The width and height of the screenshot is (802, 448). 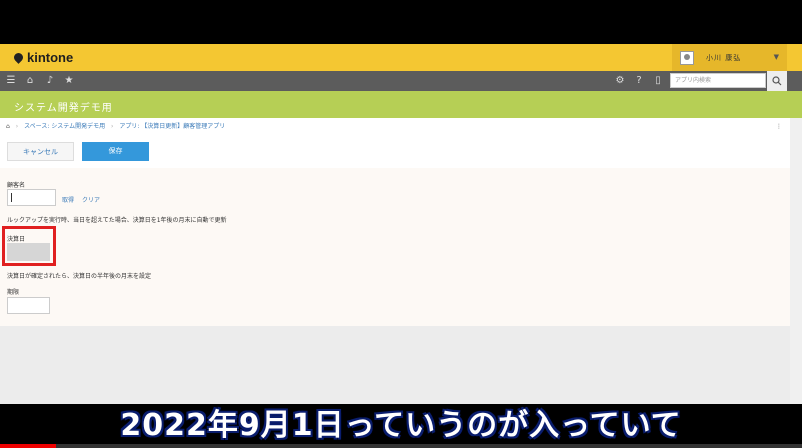 I want to click on customer-label: 顧客名, so click(x=16, y=185).